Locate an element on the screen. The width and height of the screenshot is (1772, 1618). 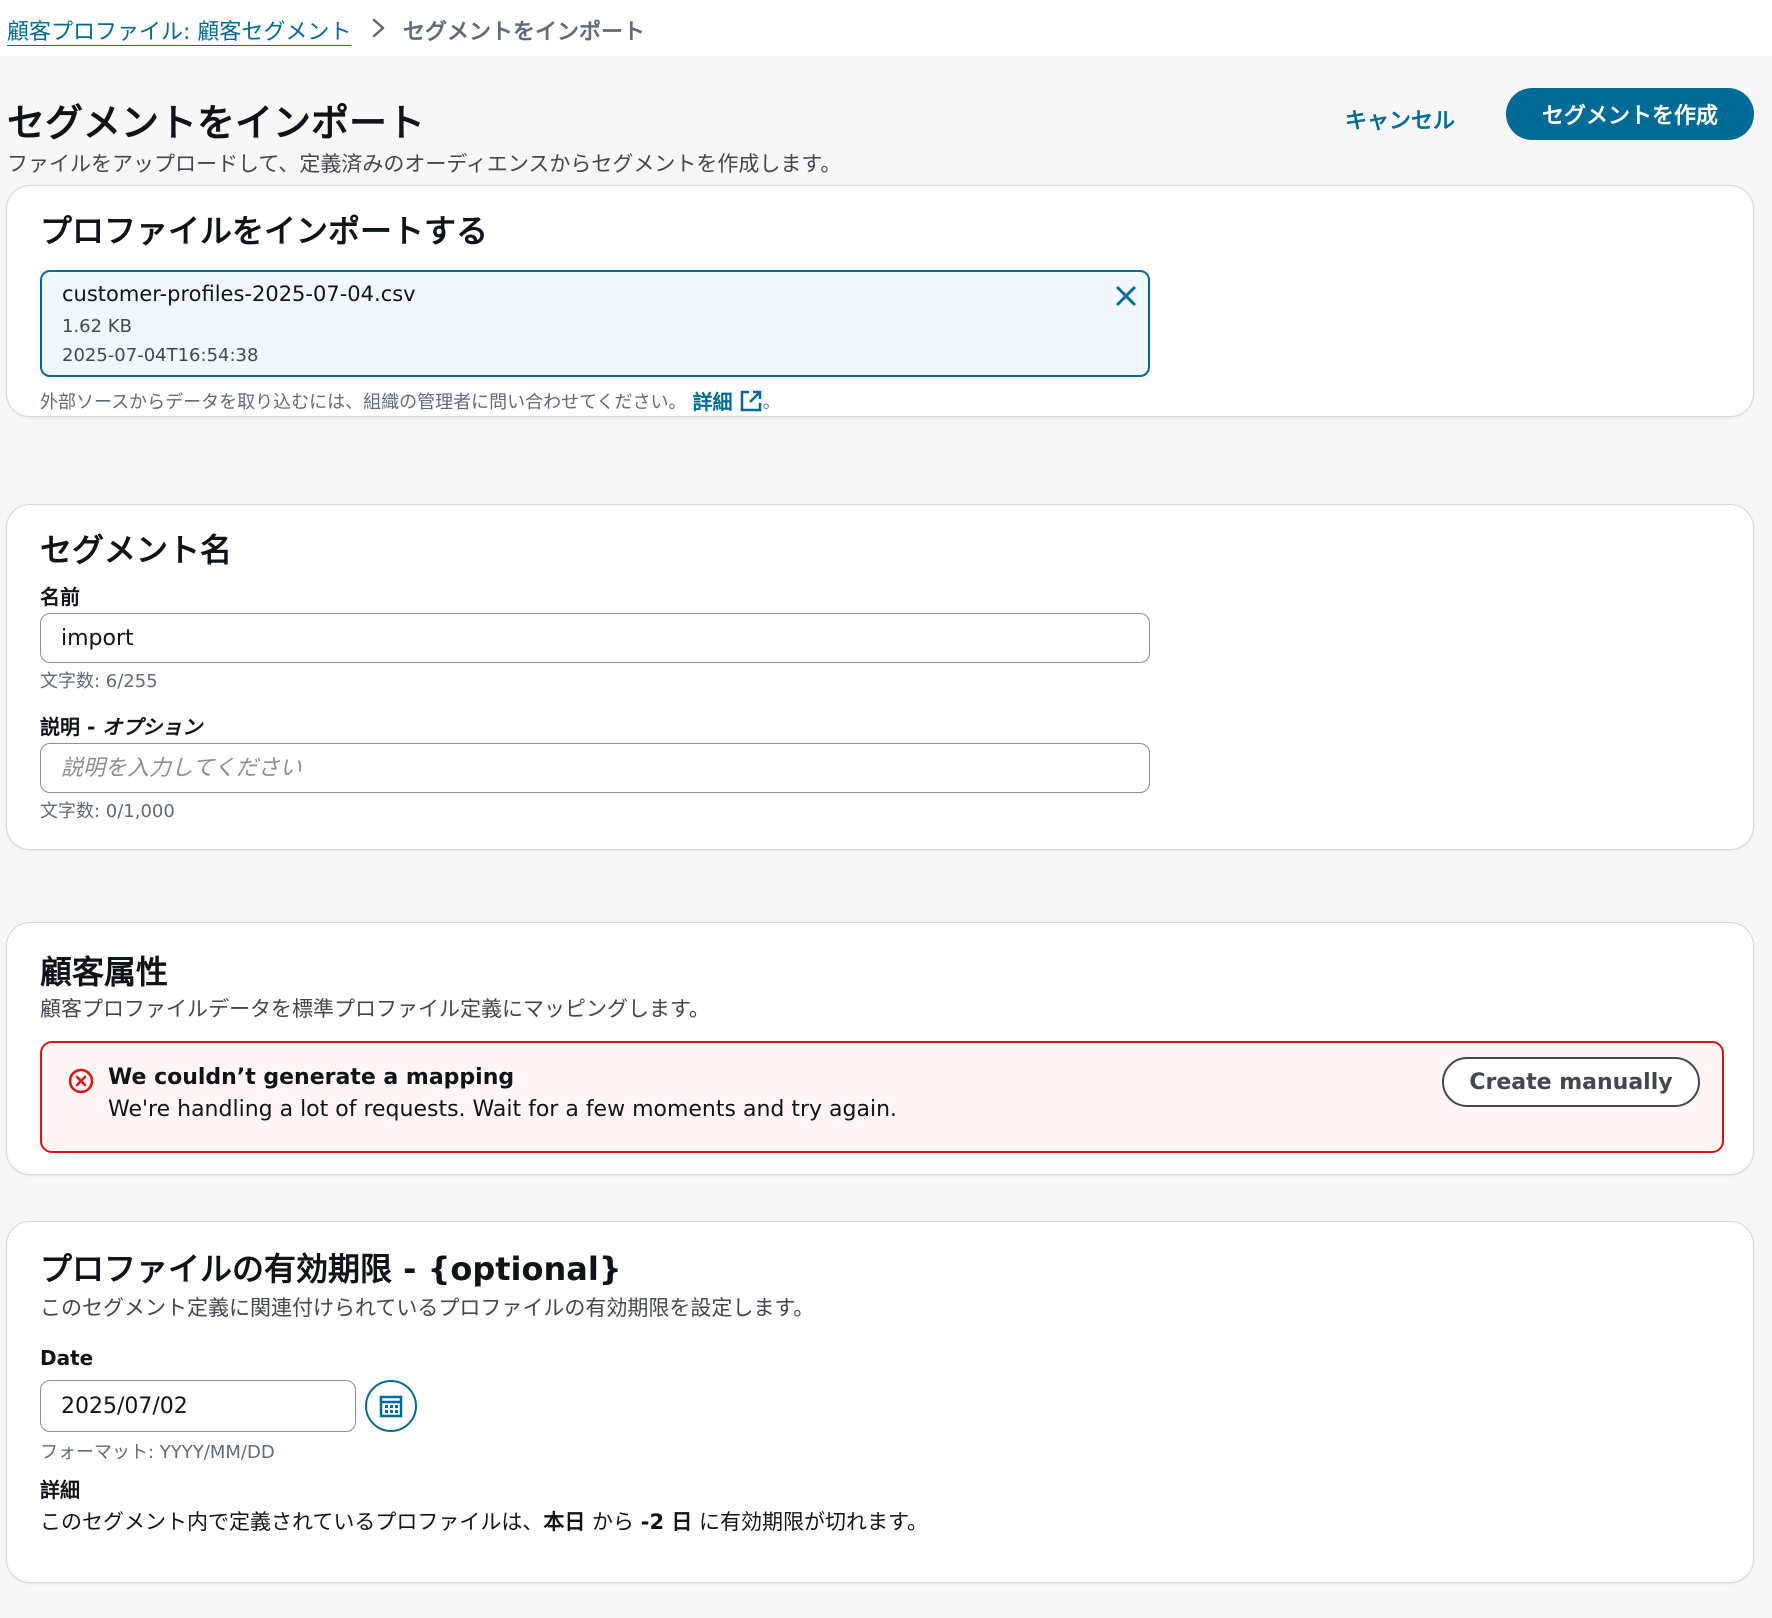
date-input is located at coordinates (198, 1406).